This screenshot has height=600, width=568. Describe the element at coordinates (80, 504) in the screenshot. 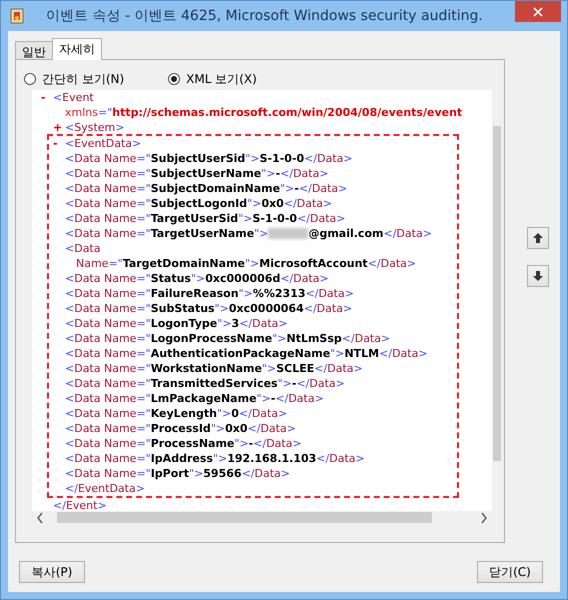

I see `xml-line: </Event>` at that location.